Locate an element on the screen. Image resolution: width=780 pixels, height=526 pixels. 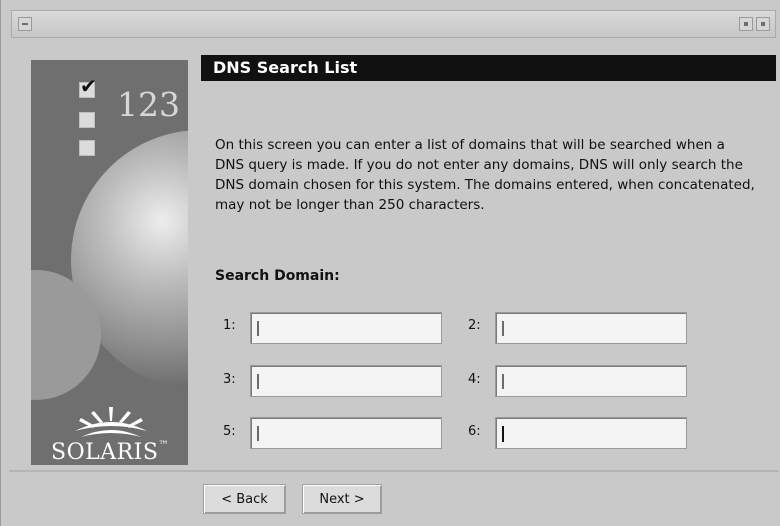
domain-6-field is located at coordinates (591, 433).